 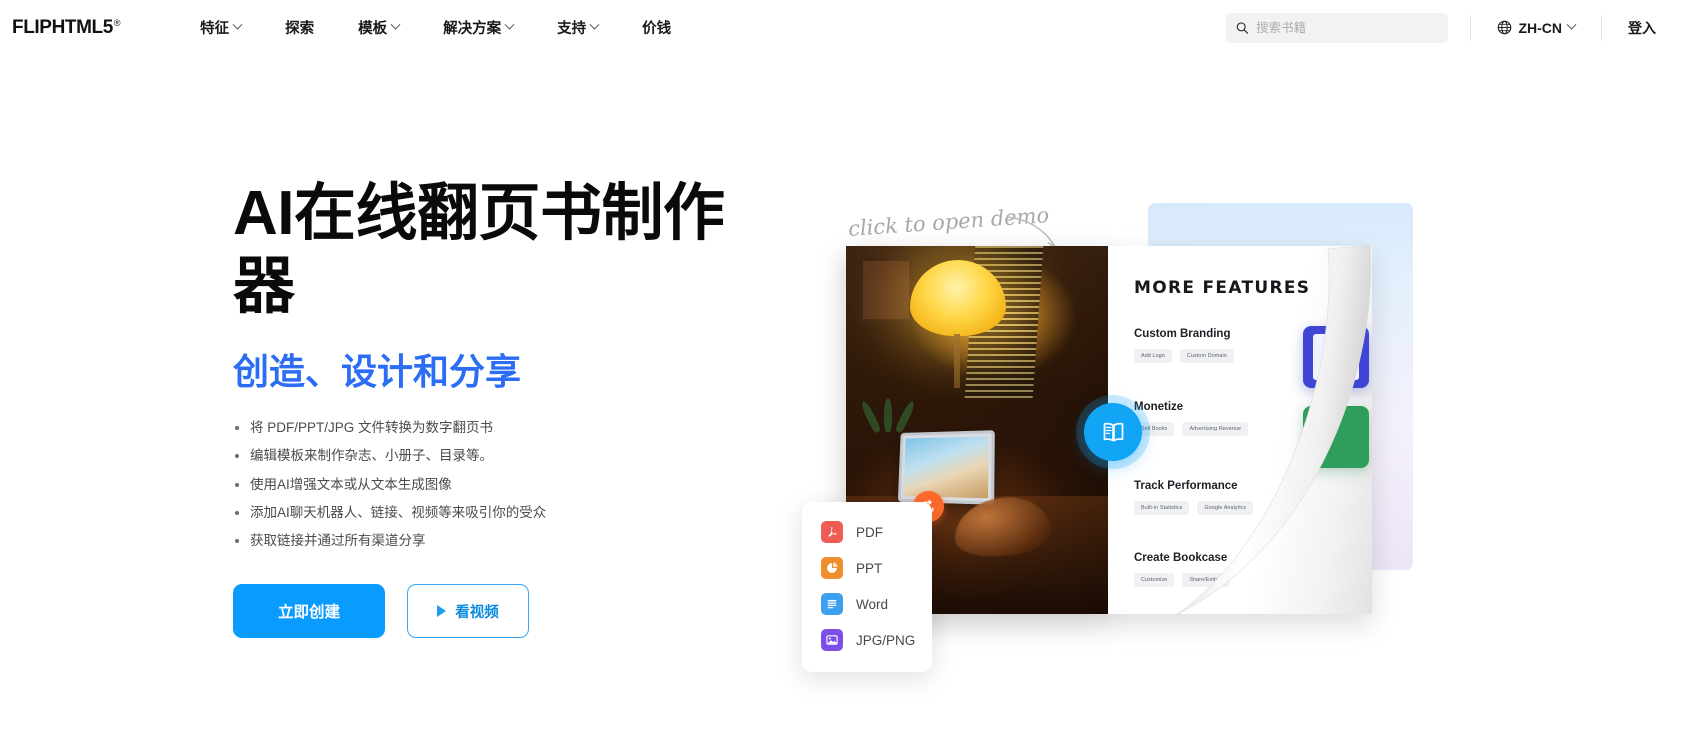 What do you see at coordinates (832, 604) in the screenshot?
I see `word-icon` at bounding box center [832, 604].